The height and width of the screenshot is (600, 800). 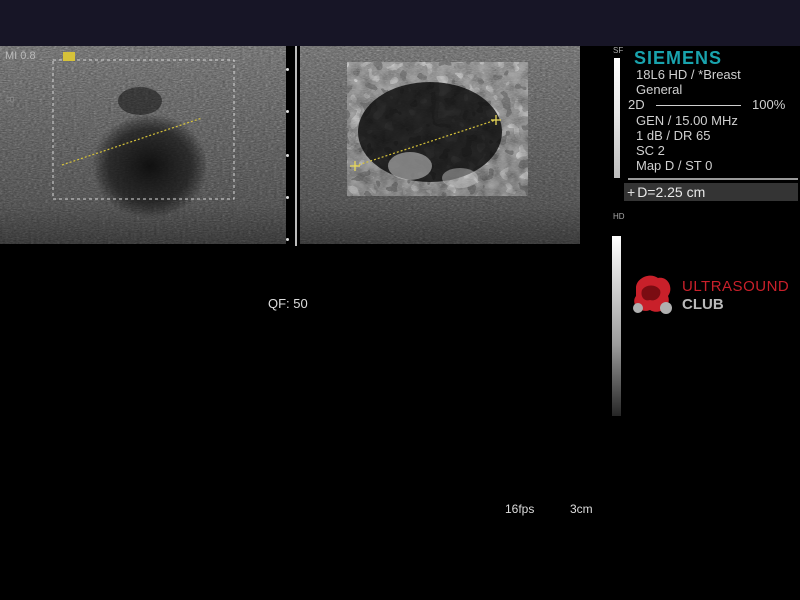 What do you see at coordinates (581, 509) in the screenshot?
I see `depth-readout: 3cm` at bounding box center [581, 509].